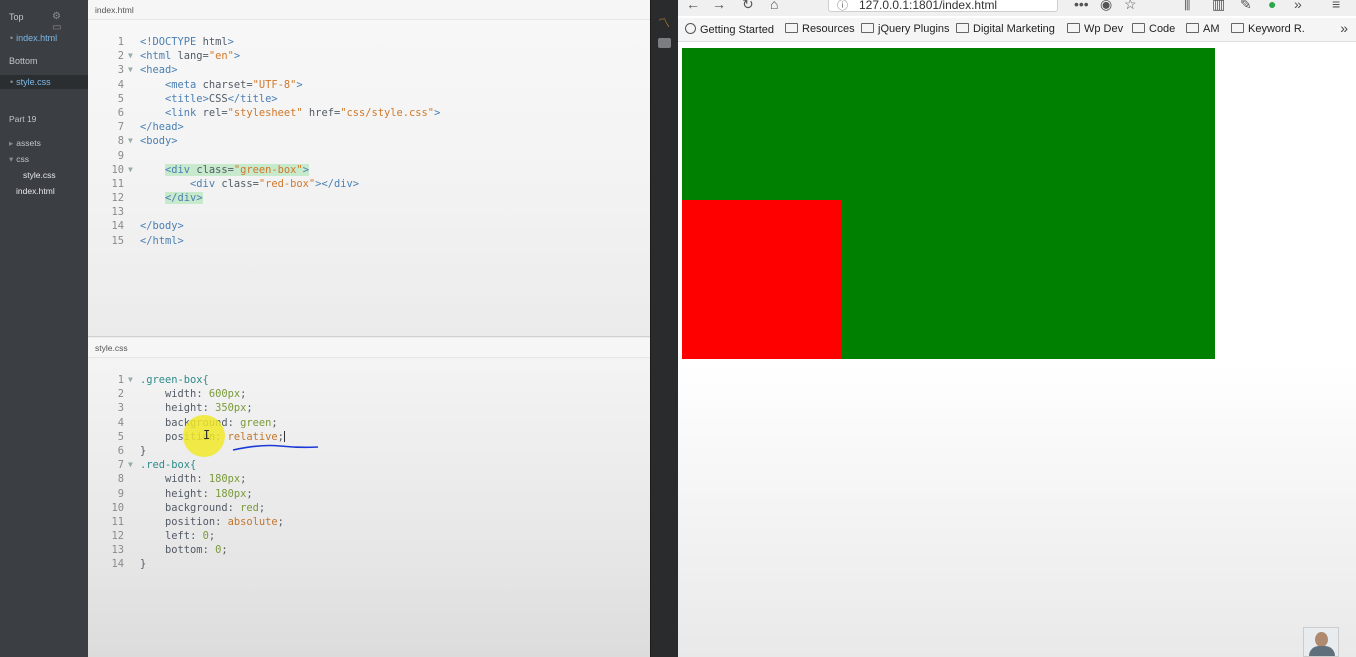  What do you see at coordinates (19, 159) in the screenshot?
I see `tree-folder-css: ▾ css` at bounding box center [19, 159].